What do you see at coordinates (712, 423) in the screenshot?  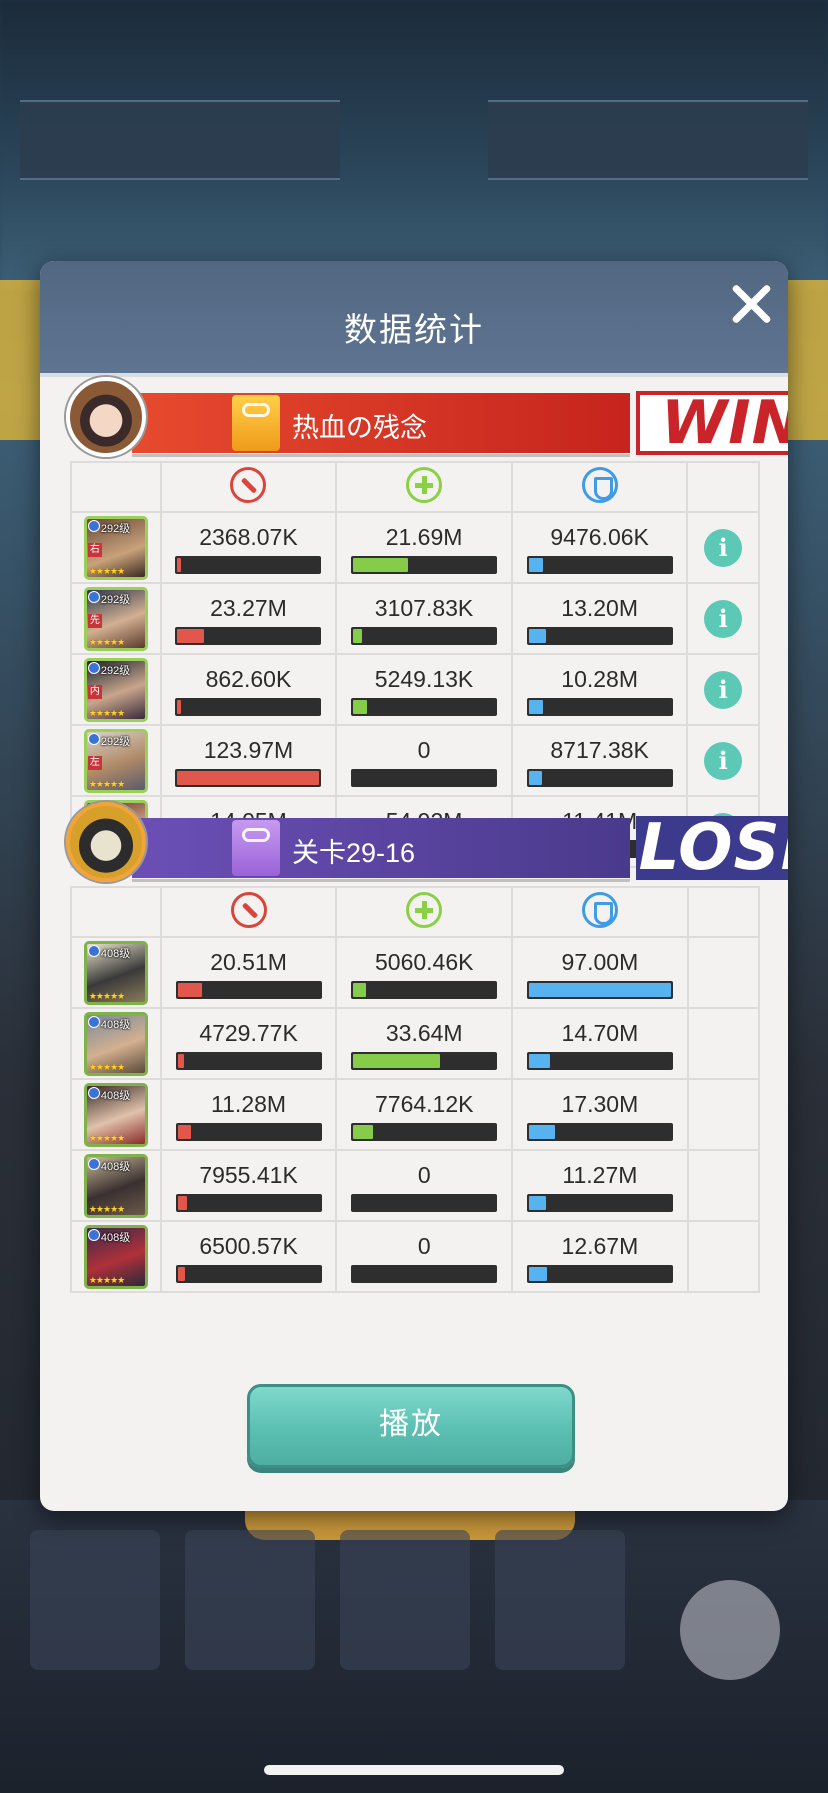 I see `result-badge-win: WIN` at bounding box center [712, 423].